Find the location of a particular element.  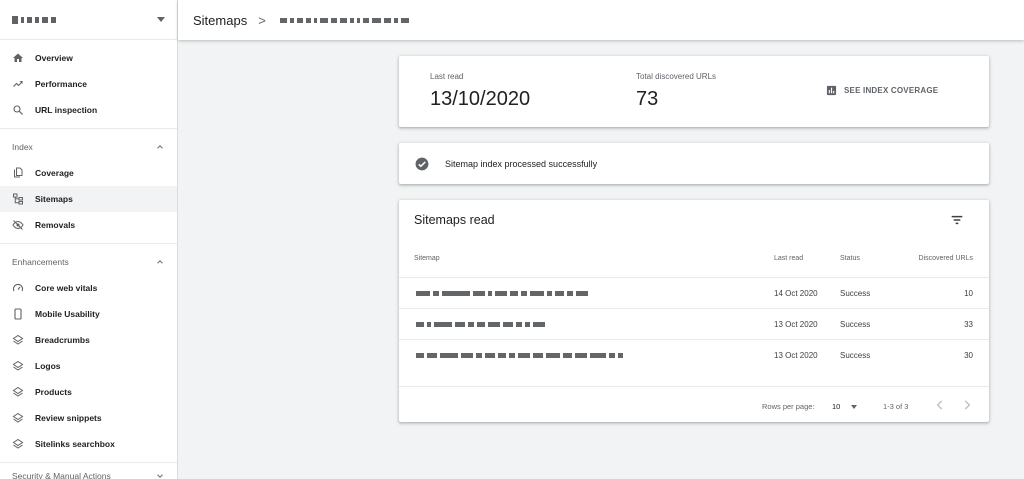

last-read-label: Last read is located at coordinates (447, 76).